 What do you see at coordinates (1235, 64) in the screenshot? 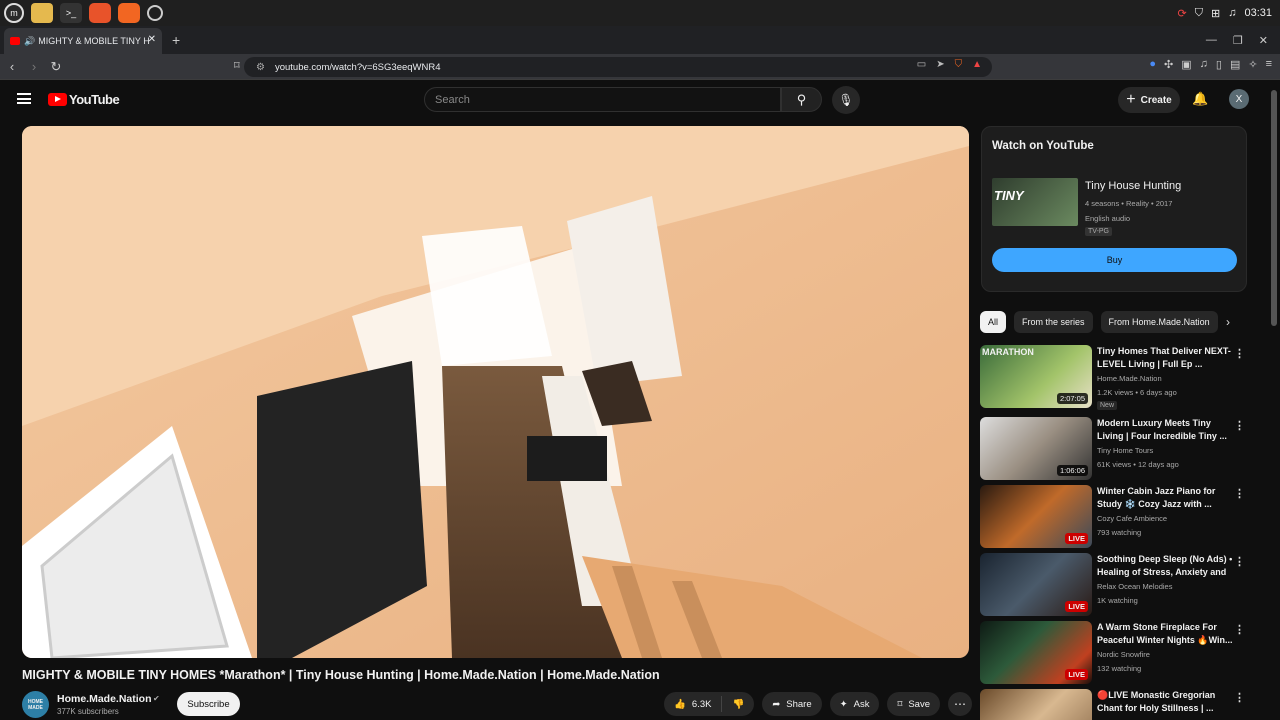
I see `wallet-icon: ▤` at bounding box center [1235, 64].